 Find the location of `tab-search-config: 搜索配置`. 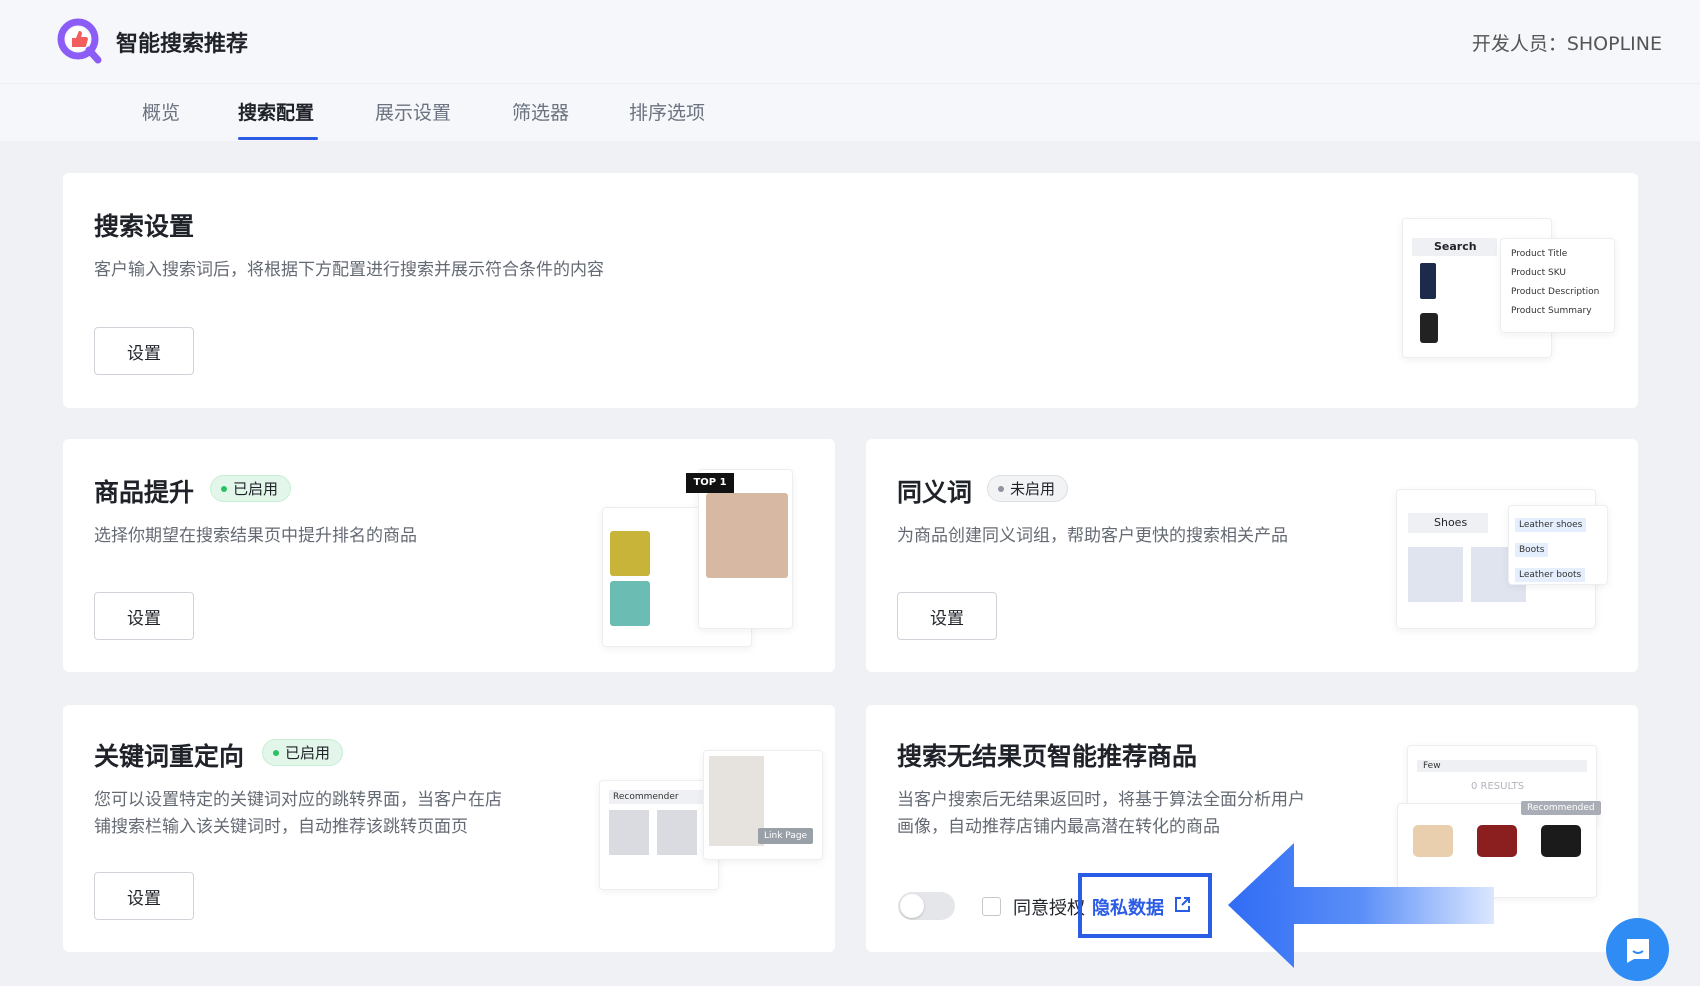

tab-search-config: 搜索配置 is located at coordinates (276, 111).